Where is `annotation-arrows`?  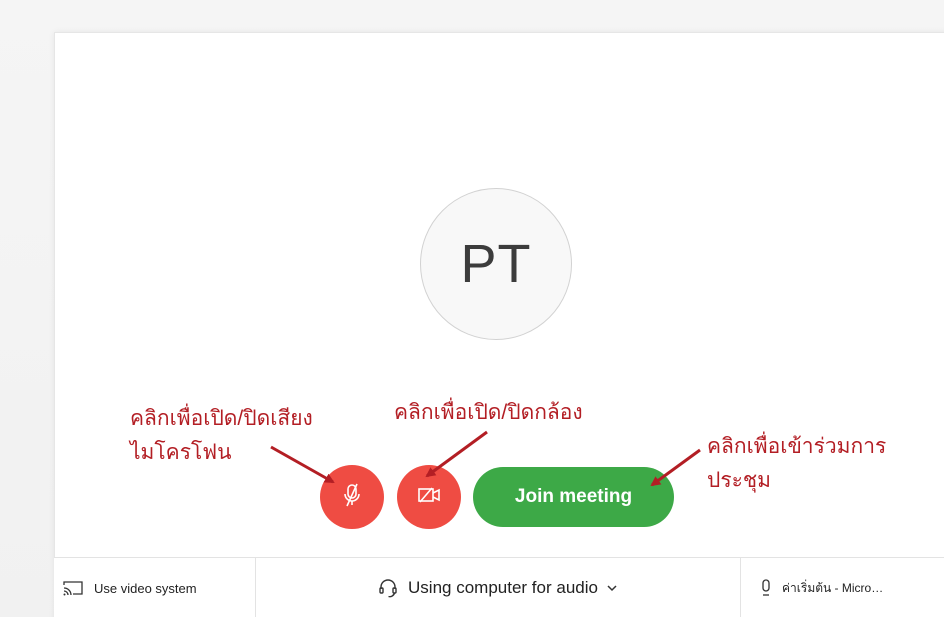
annotation-arrows is located at coordinates (485, 458).